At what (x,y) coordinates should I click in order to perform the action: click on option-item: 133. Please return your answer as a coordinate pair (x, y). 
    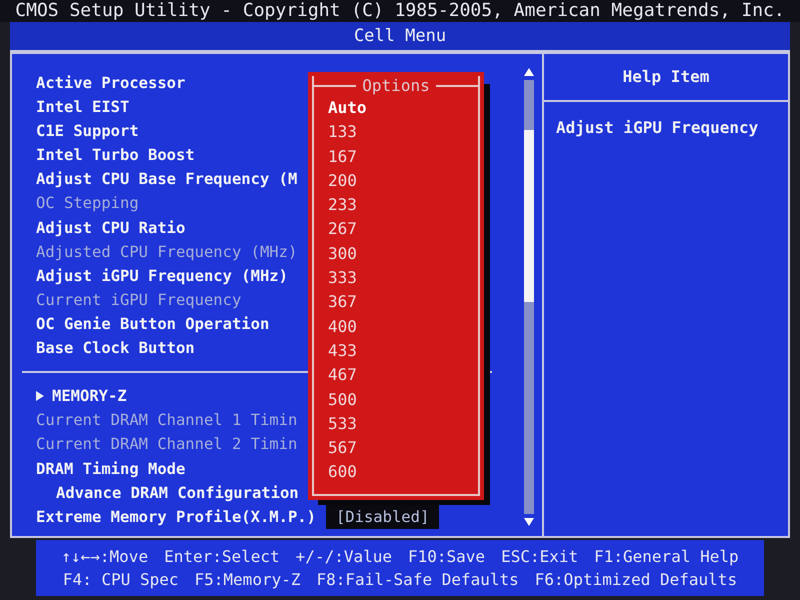
    Looking at the image, I should click on (342, 132).